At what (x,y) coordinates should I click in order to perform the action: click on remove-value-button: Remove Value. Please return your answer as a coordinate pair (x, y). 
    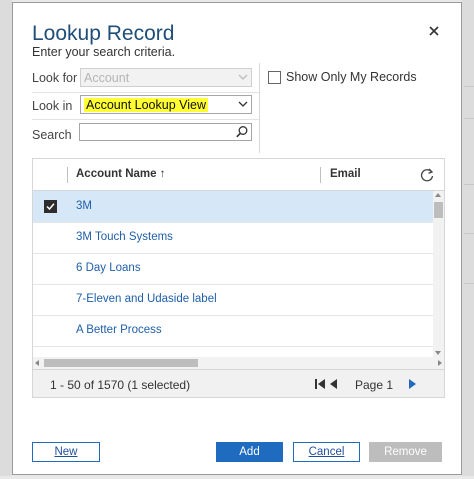
    Looking at the image, I should click on (405, 459).